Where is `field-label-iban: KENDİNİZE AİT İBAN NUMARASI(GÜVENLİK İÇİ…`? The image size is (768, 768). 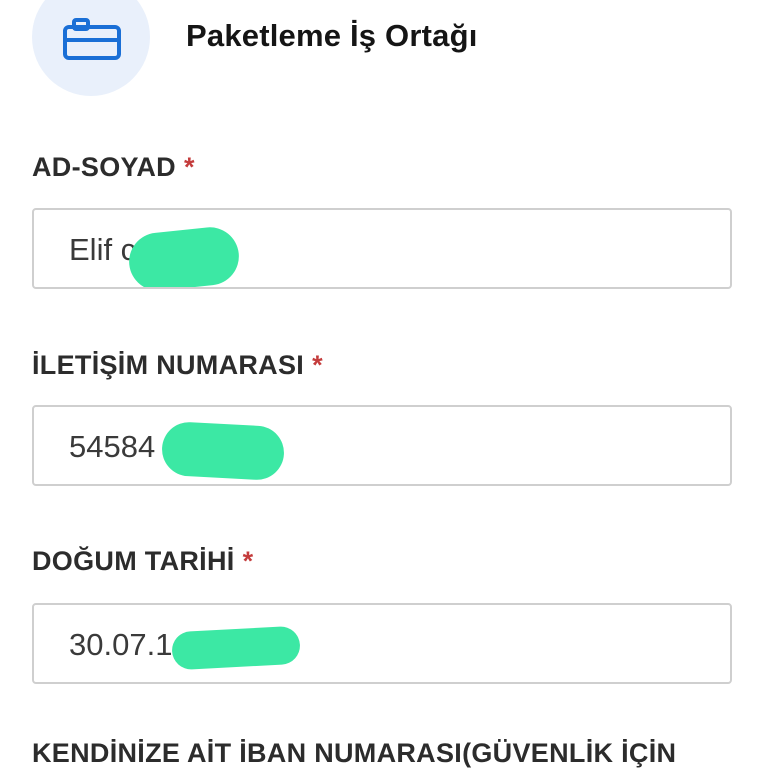
field-label-iban: KENDİNİZE AİT İBAN NUMARASI(GÜVENLİK İÇİ… is located at coordinates (354, 753).